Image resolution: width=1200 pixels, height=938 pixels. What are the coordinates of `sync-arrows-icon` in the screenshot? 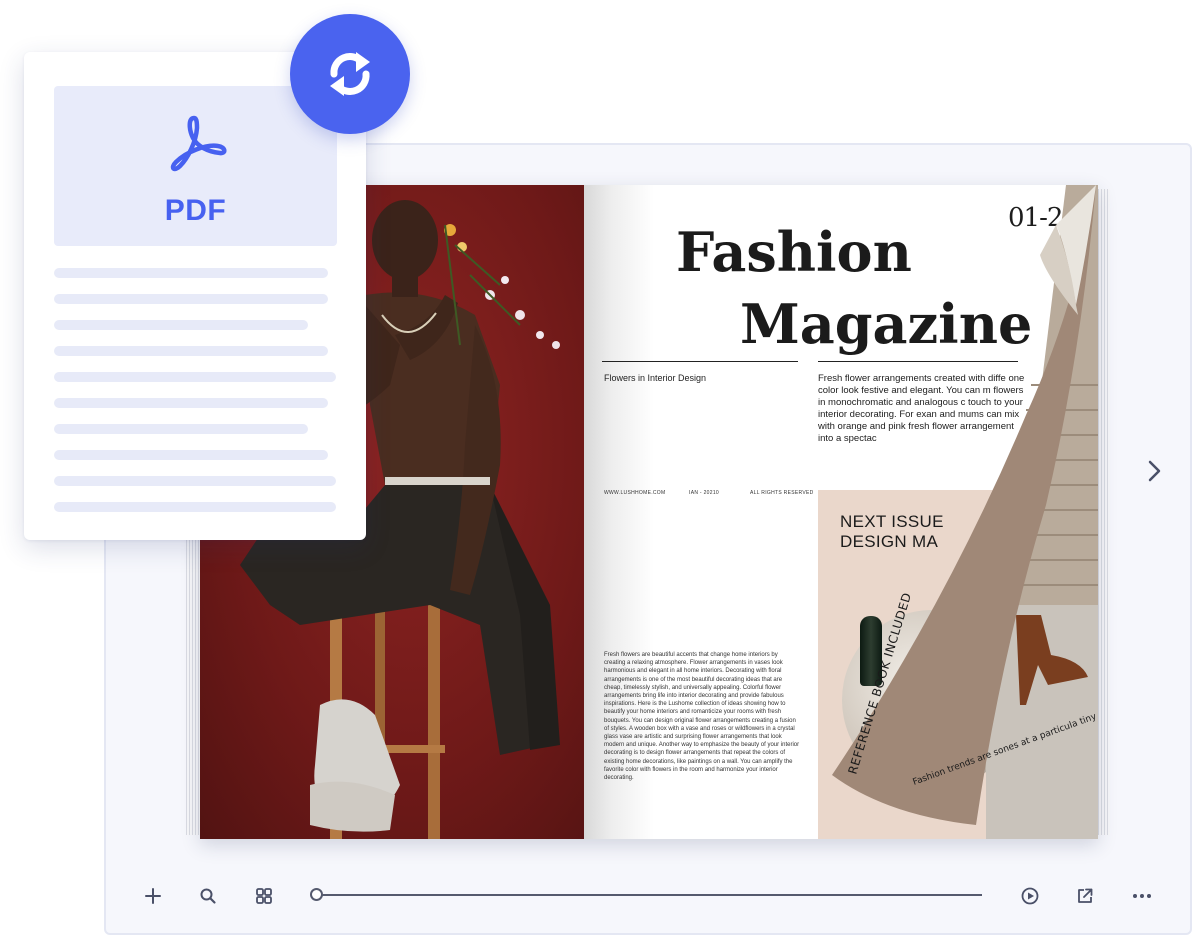 It's located at (350, 74).